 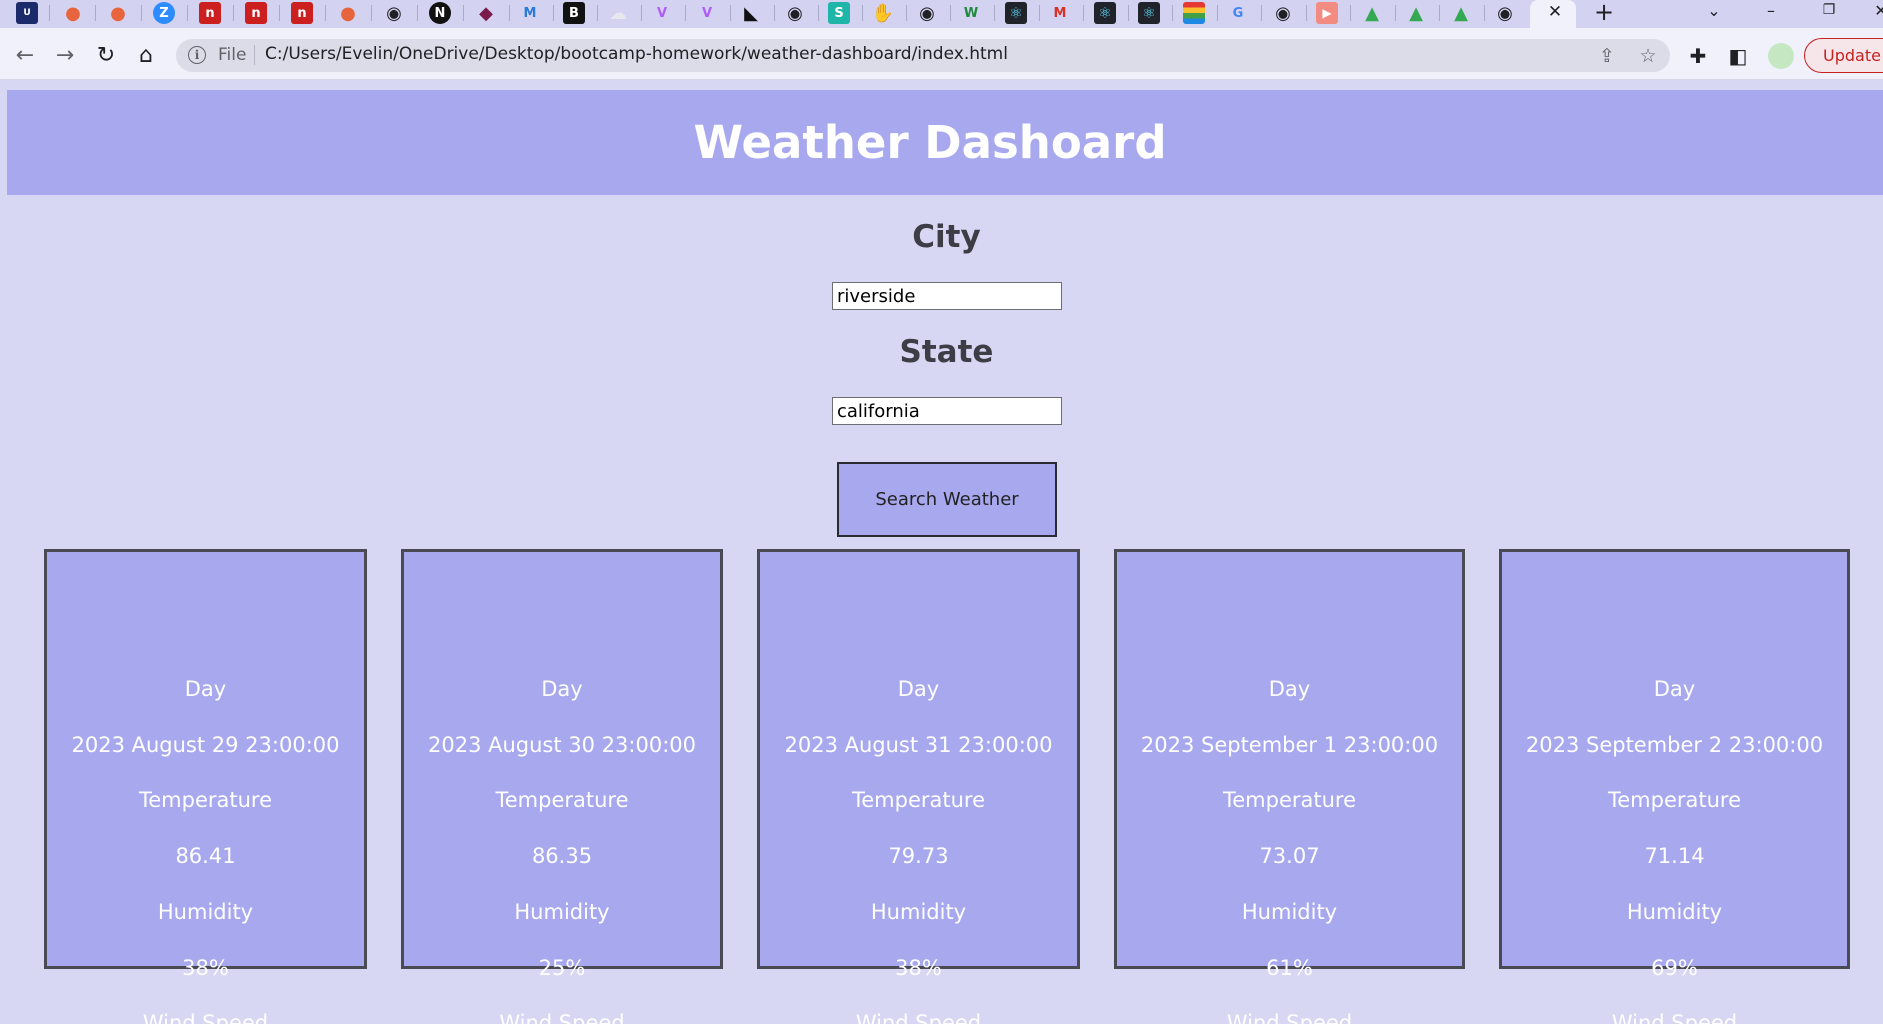 I want to click on ucr-favicon-icon: U, so click(x=27, y=13).